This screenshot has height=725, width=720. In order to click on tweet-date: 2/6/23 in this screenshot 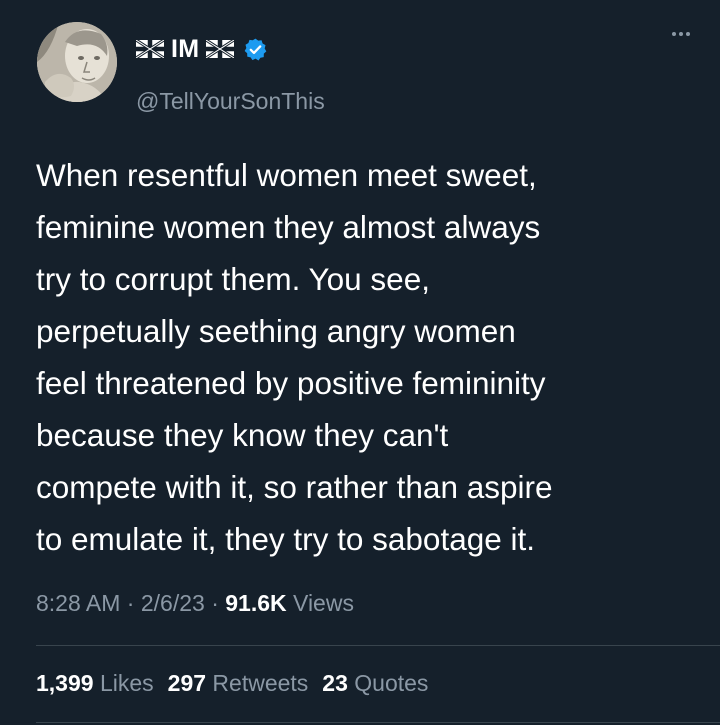, I will do `click(173, 603)`.